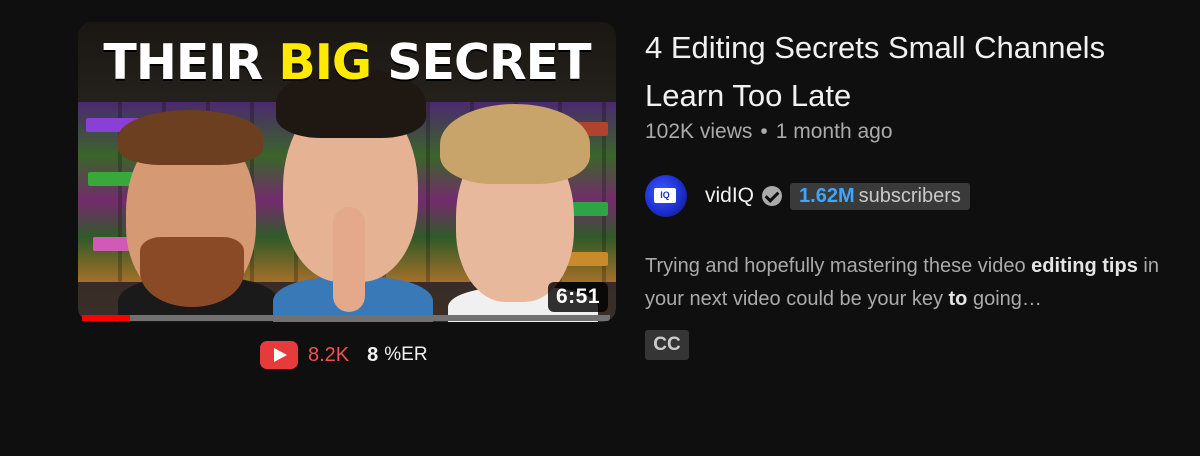 This screenshot has width=1200, height=456. Describe the element at coordinates (515, 144) in the screenshot. I see `person-right-hair` at that location.